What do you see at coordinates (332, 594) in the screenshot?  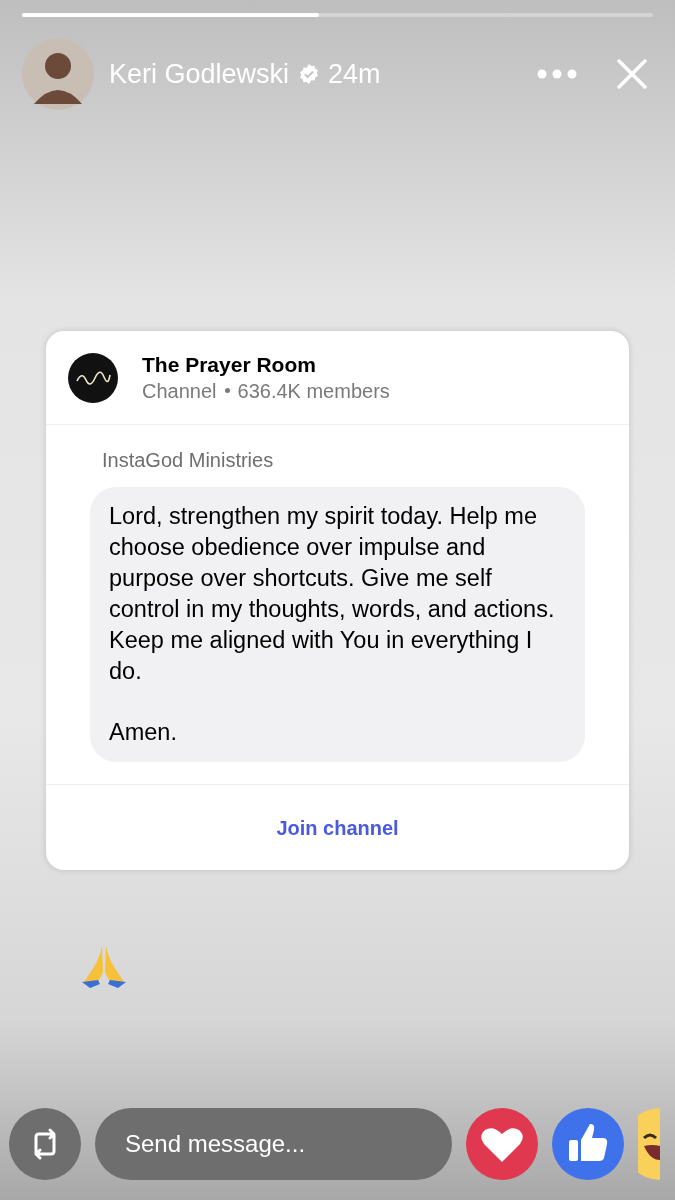 I see `message-text: Lord, strengthen my spirit today. Help me choose obedience over impulse and purpose over shortcuts. Give me self control in my thoughts, words, and actions. Keep me aligned with You in everything I do.` at bounding box center [332, 594].